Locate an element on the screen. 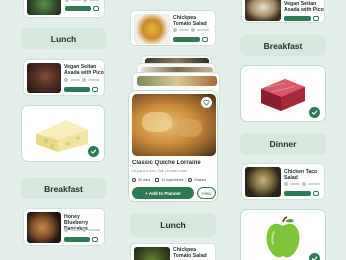 This screenshot has width=346, height=260. recipe-card-seitan-asada: Vegan Seitan Asada with Pico is located at coordinates (64, 77).